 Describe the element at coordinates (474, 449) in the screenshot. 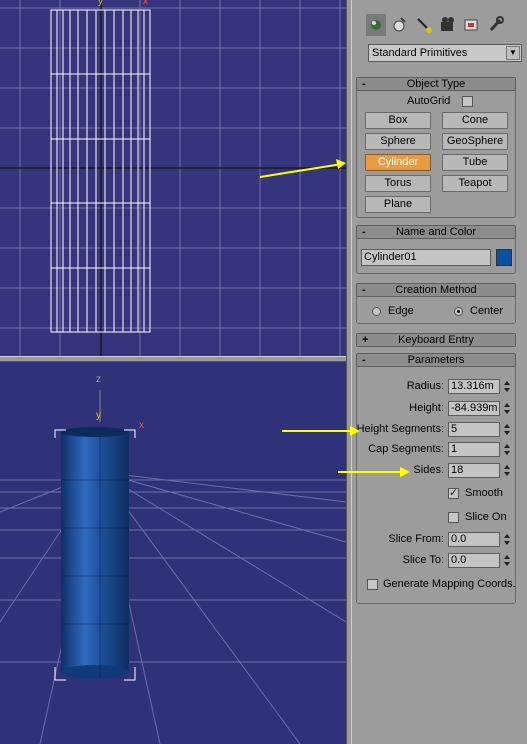

I see `cap-segments-field: 1` at that location.